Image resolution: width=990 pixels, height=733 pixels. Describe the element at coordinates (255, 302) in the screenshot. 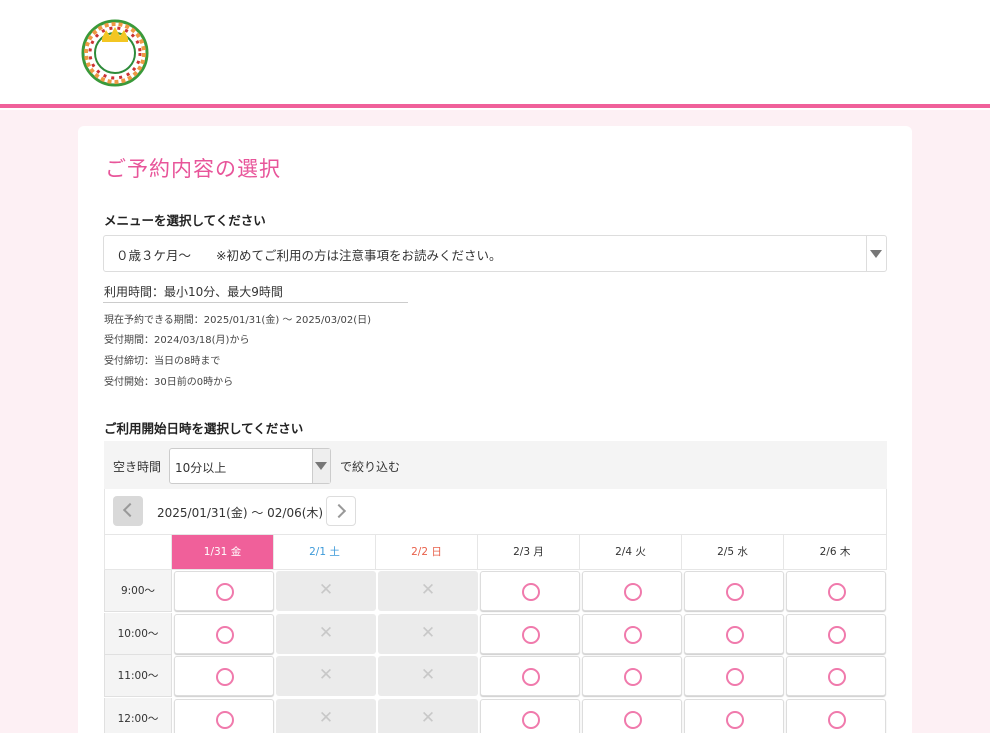

I see `usage-divider` at that location.